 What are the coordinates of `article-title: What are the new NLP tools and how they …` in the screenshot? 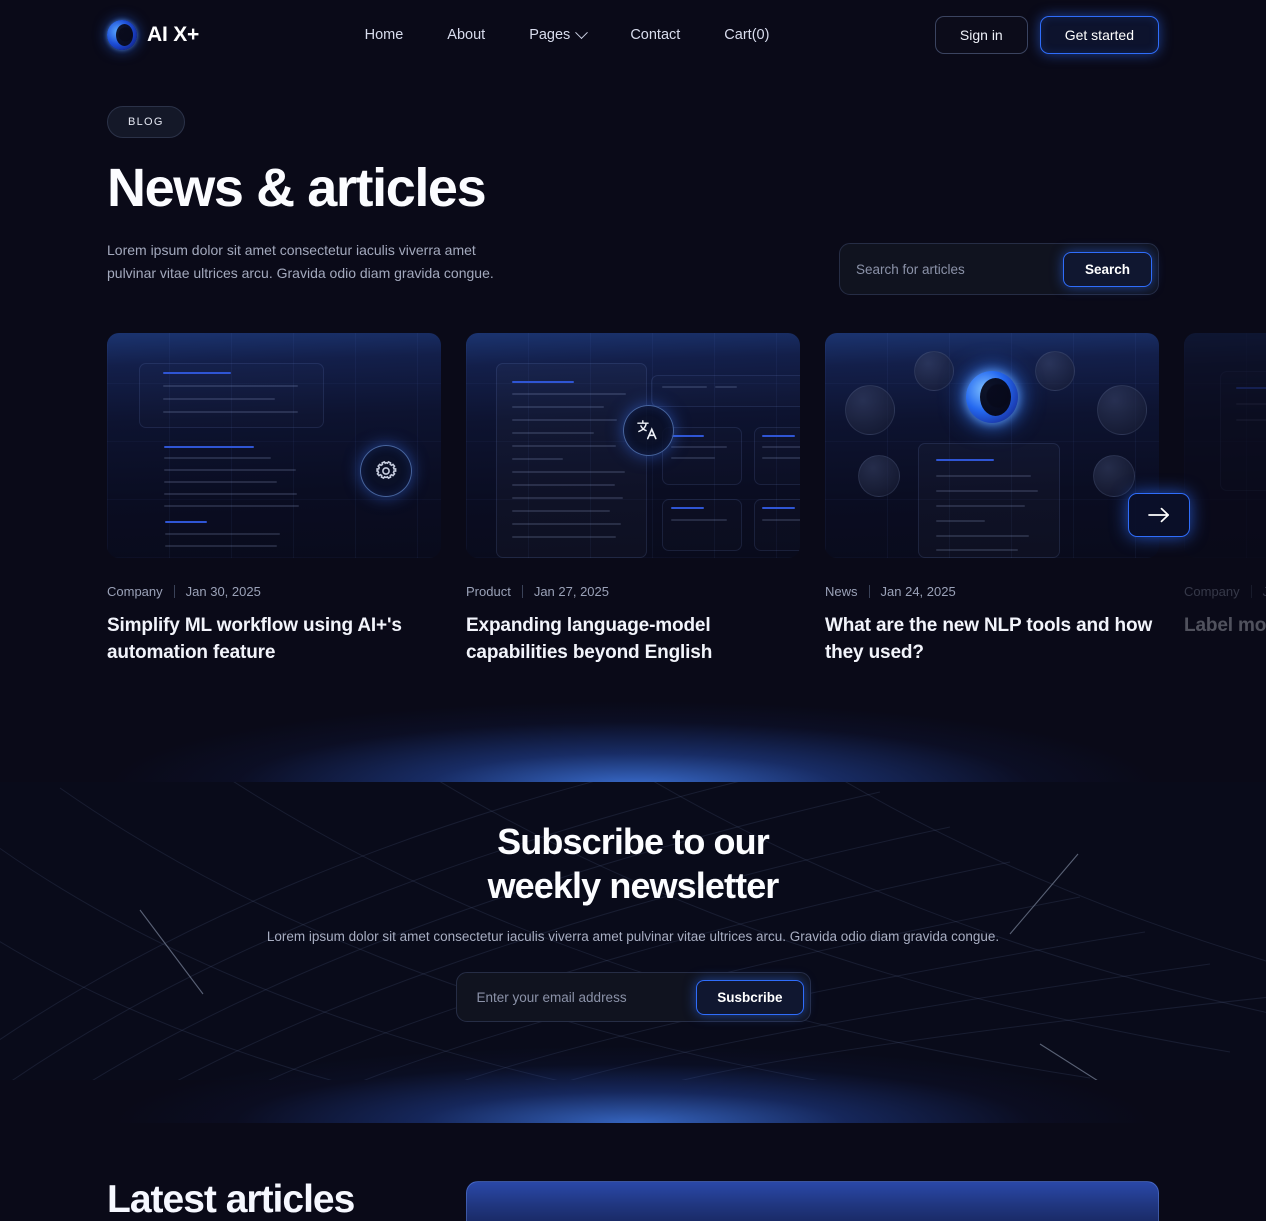 It's located at (992, 639).